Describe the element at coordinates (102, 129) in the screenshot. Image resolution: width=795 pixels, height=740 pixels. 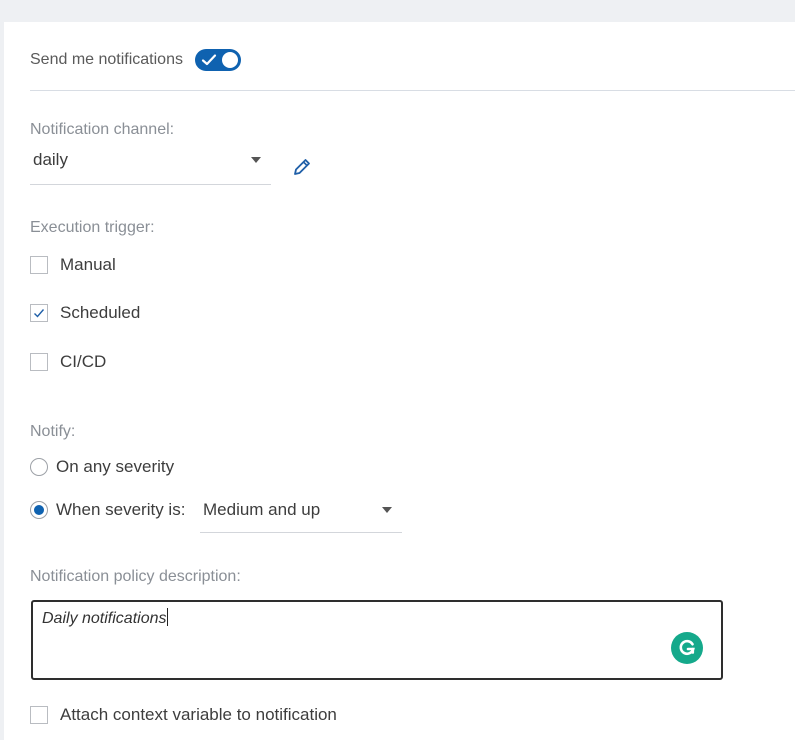
I see `channel-label: Notification channel:` at that location.